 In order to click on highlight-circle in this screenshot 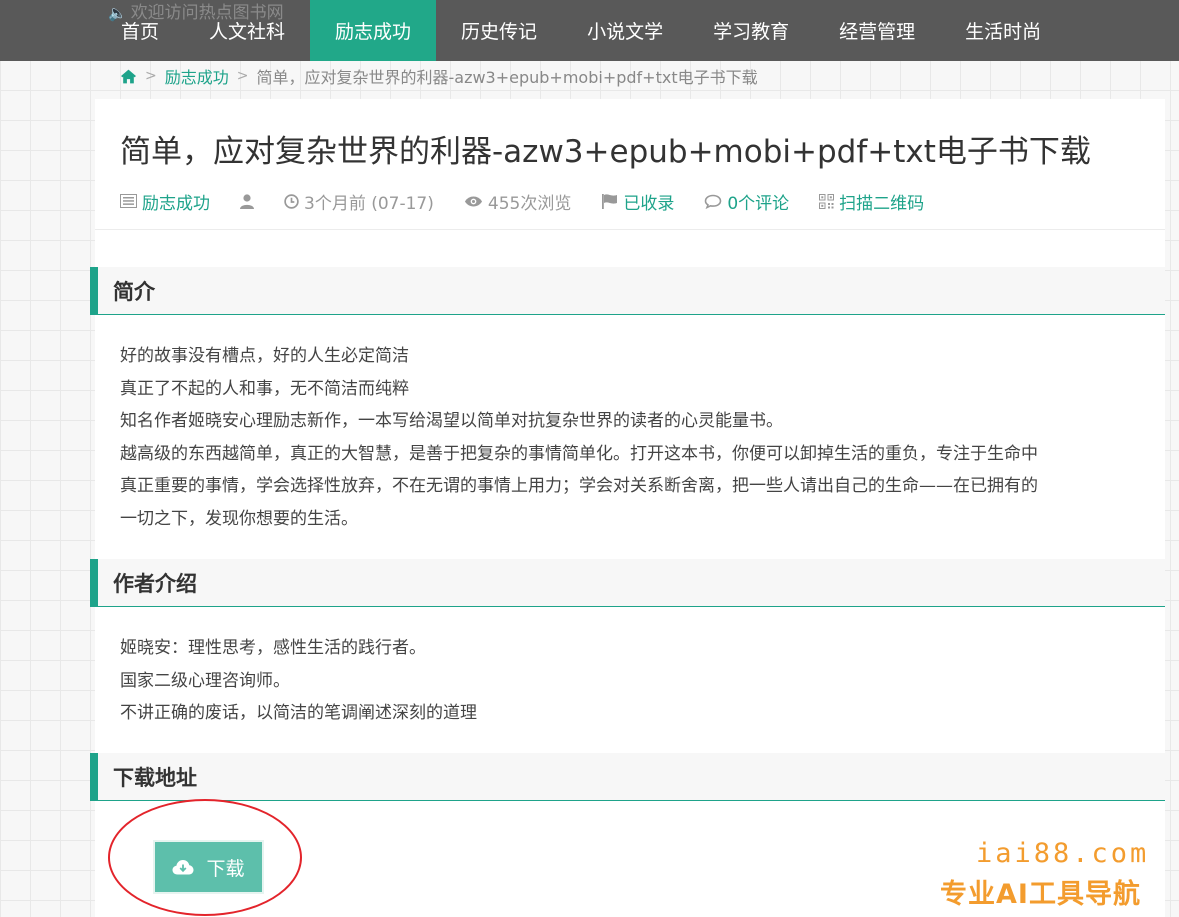, I will do `click(205, 857)`.